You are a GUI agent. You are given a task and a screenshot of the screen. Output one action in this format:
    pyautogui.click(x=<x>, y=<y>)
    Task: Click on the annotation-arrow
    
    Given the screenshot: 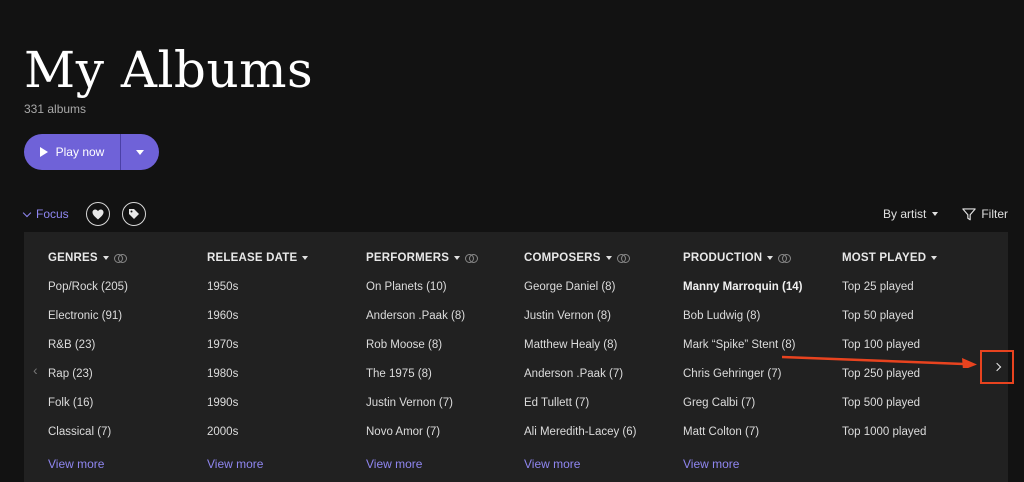 What is the action you would take?
    pyautogui.click(x=879, y=361)
    